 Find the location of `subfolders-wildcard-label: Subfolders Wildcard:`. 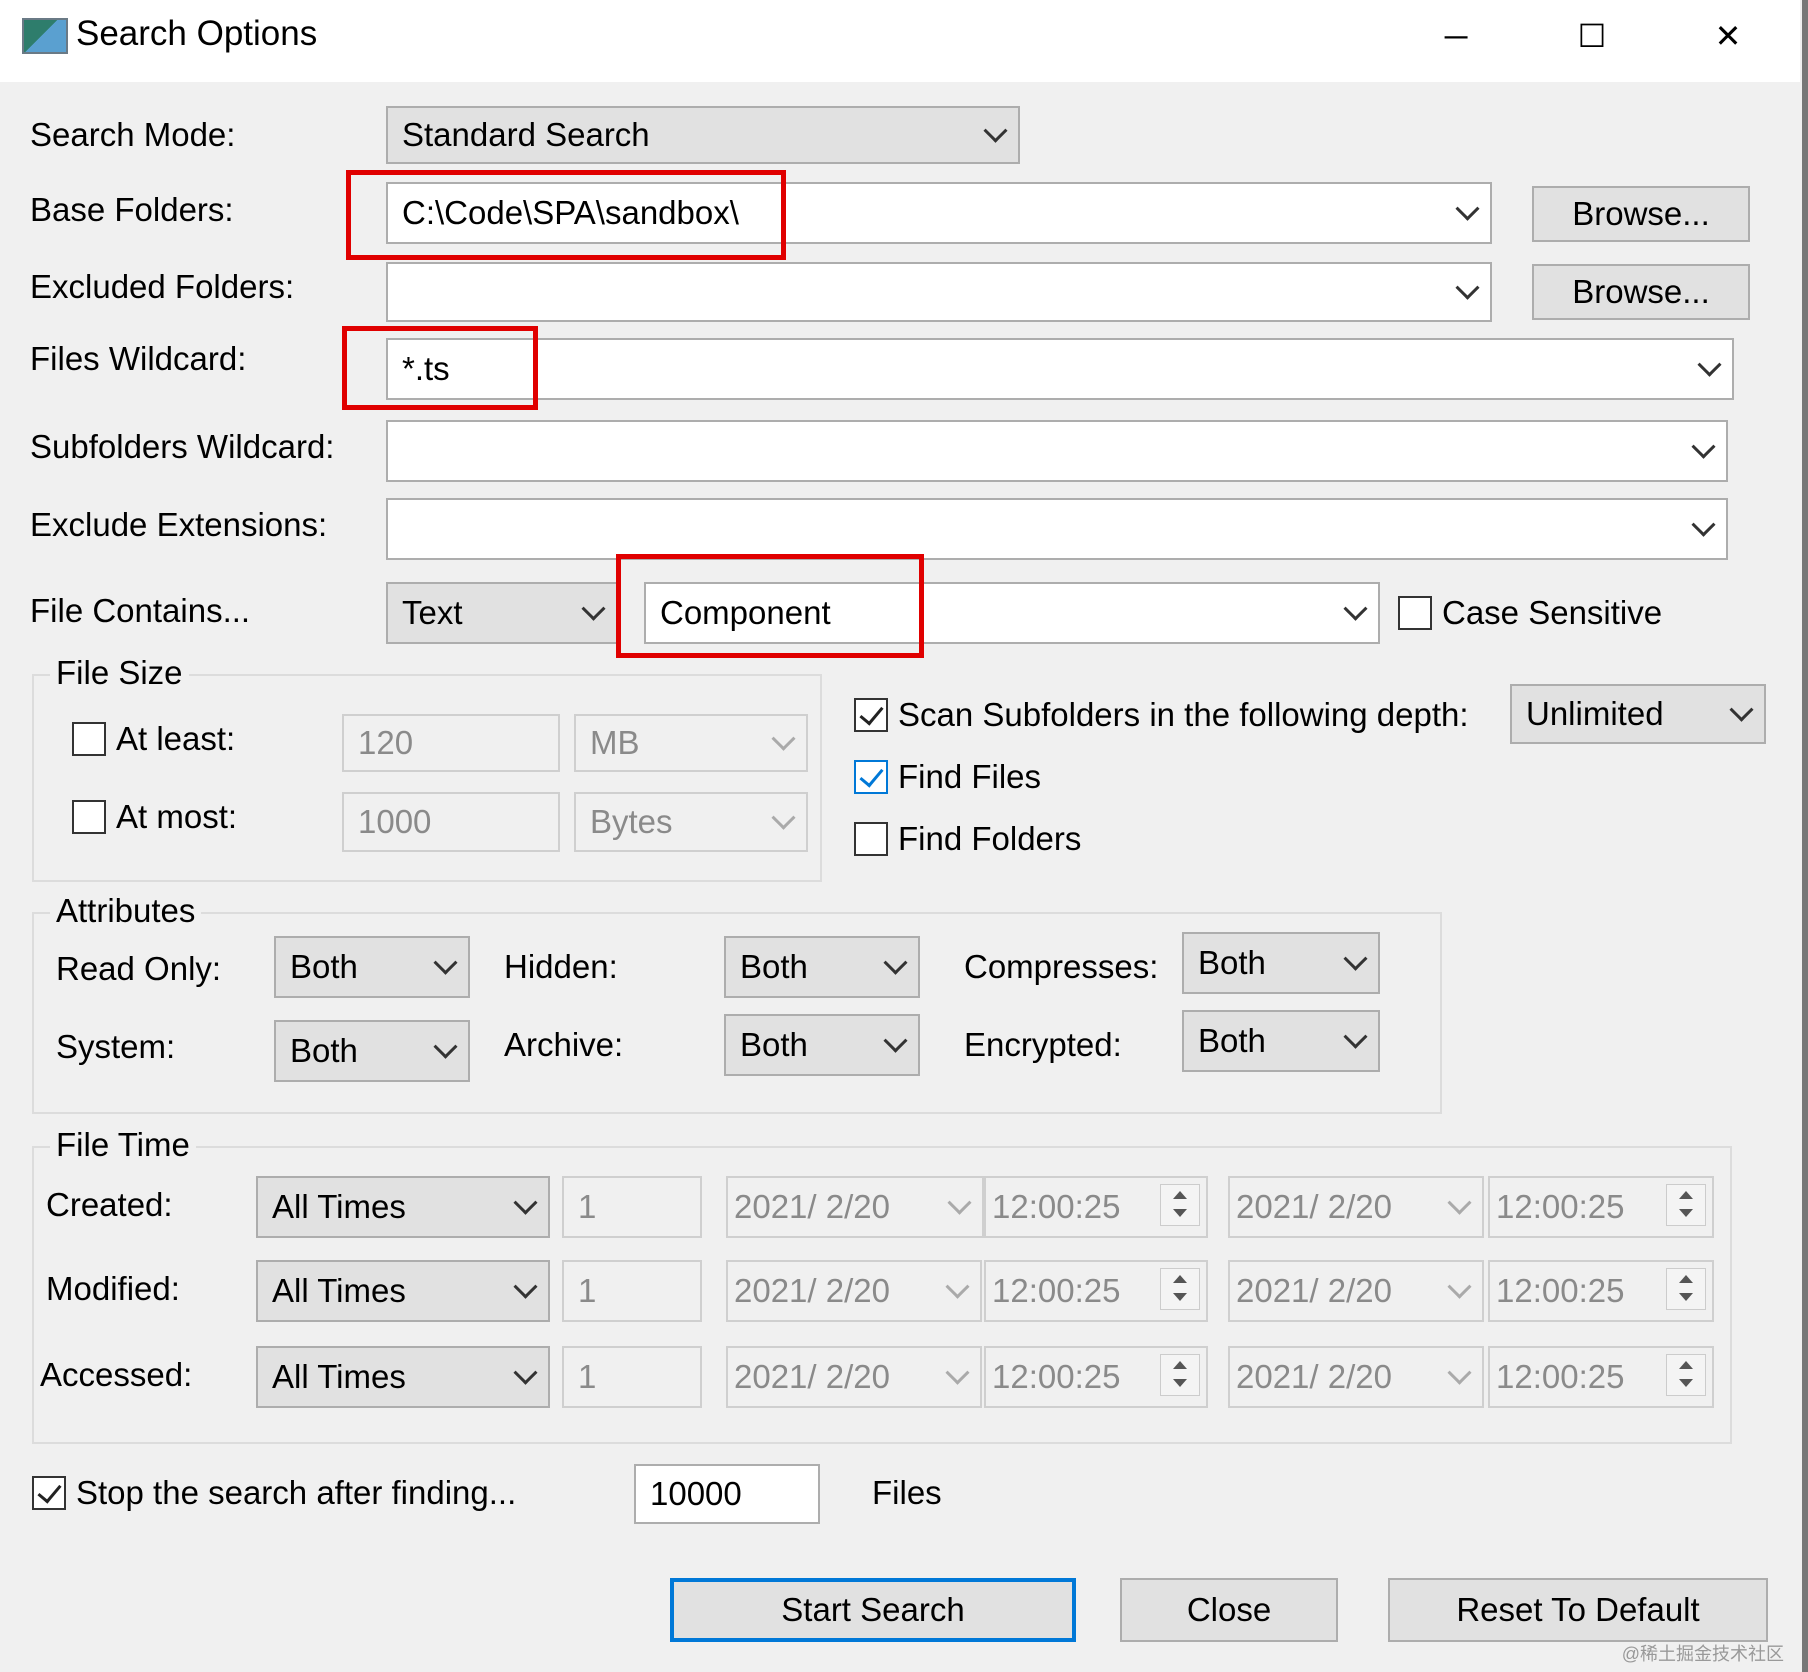

subfolders-wildcard-label: Subfolders Wildcard: is located at coordinates (182, 446).